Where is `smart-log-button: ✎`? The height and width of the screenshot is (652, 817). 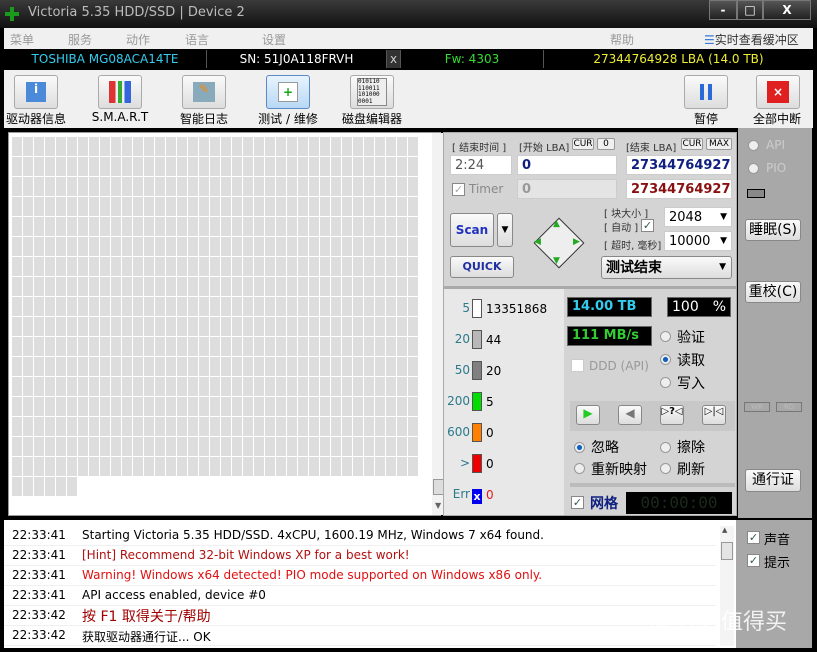
smart-log-button: ✎ is located at coordinates (204, 92).